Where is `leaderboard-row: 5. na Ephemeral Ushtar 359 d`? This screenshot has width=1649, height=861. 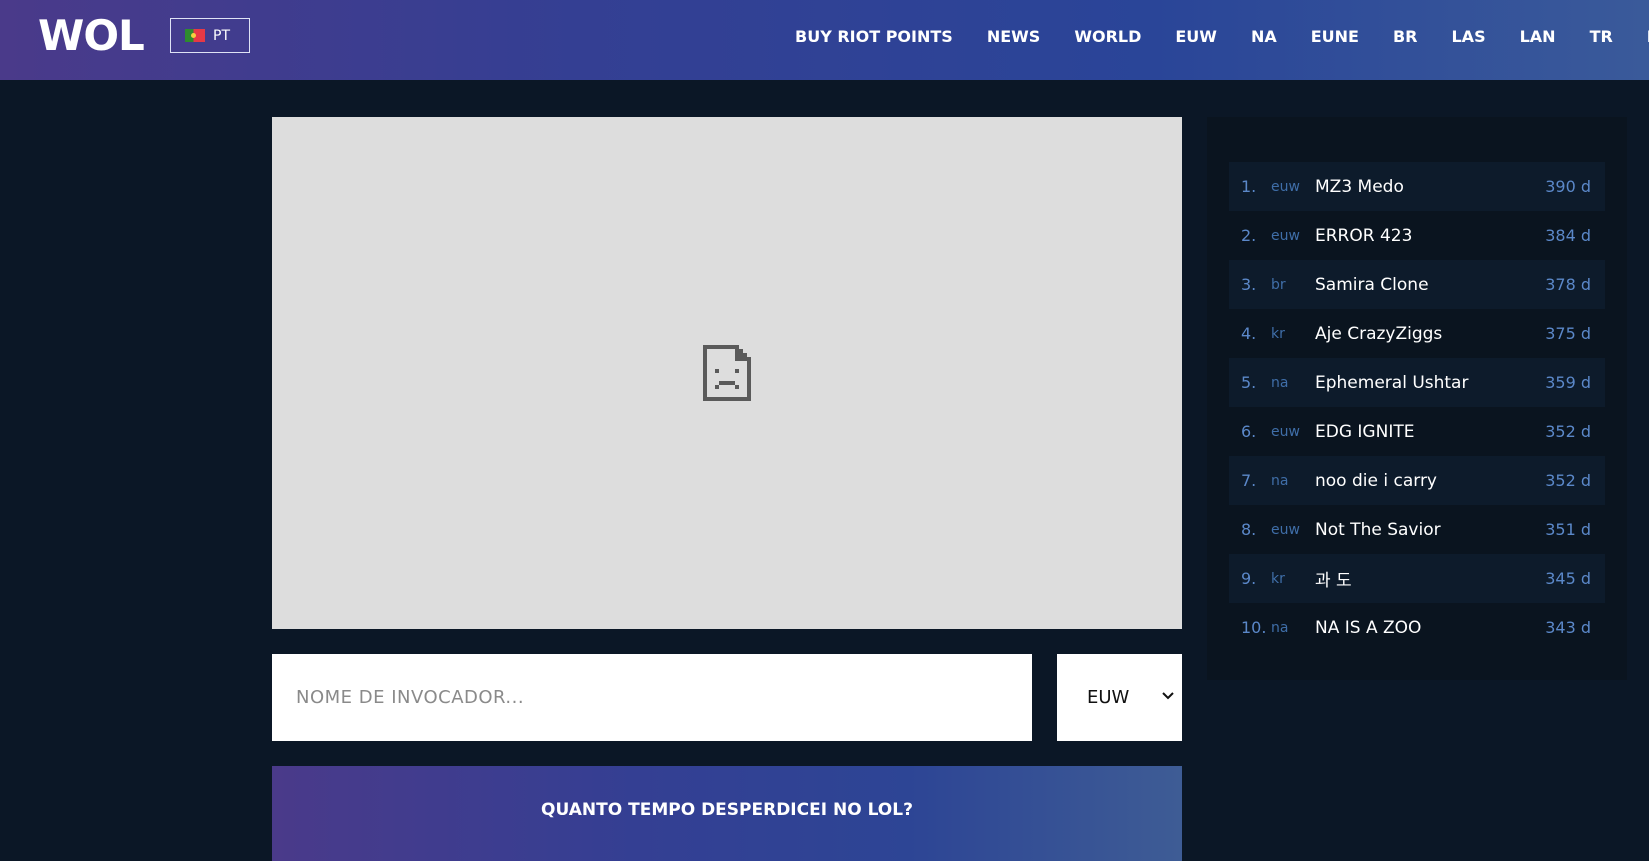 leaderboard-row: 5. na Ephemeral Ushtar 359 d is located at coordinates (1417, 382).